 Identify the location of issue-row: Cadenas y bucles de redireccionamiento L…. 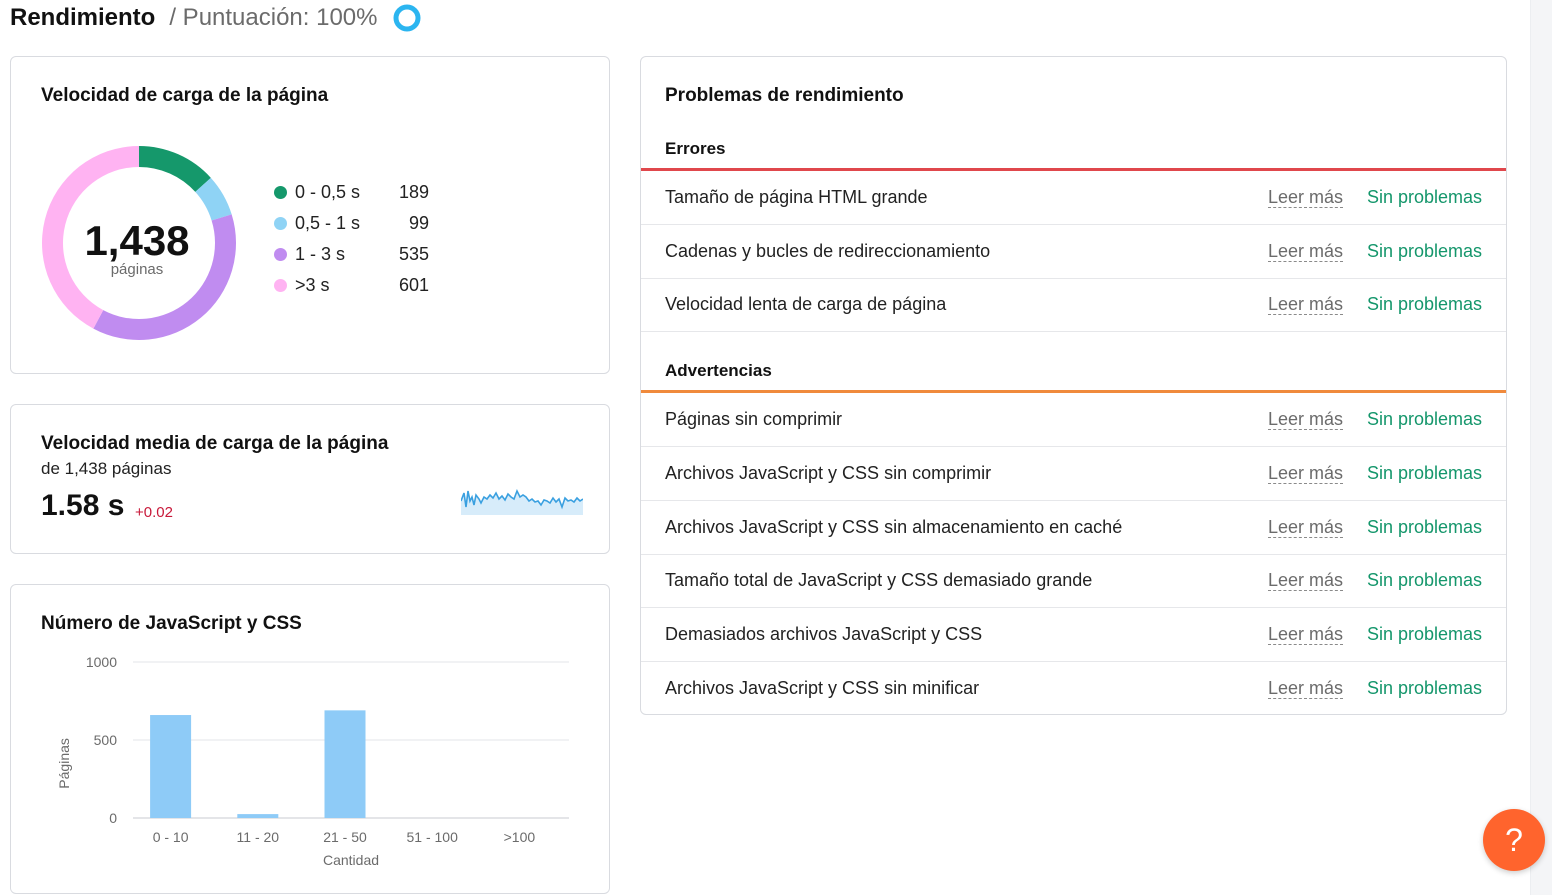
(1073, 252).